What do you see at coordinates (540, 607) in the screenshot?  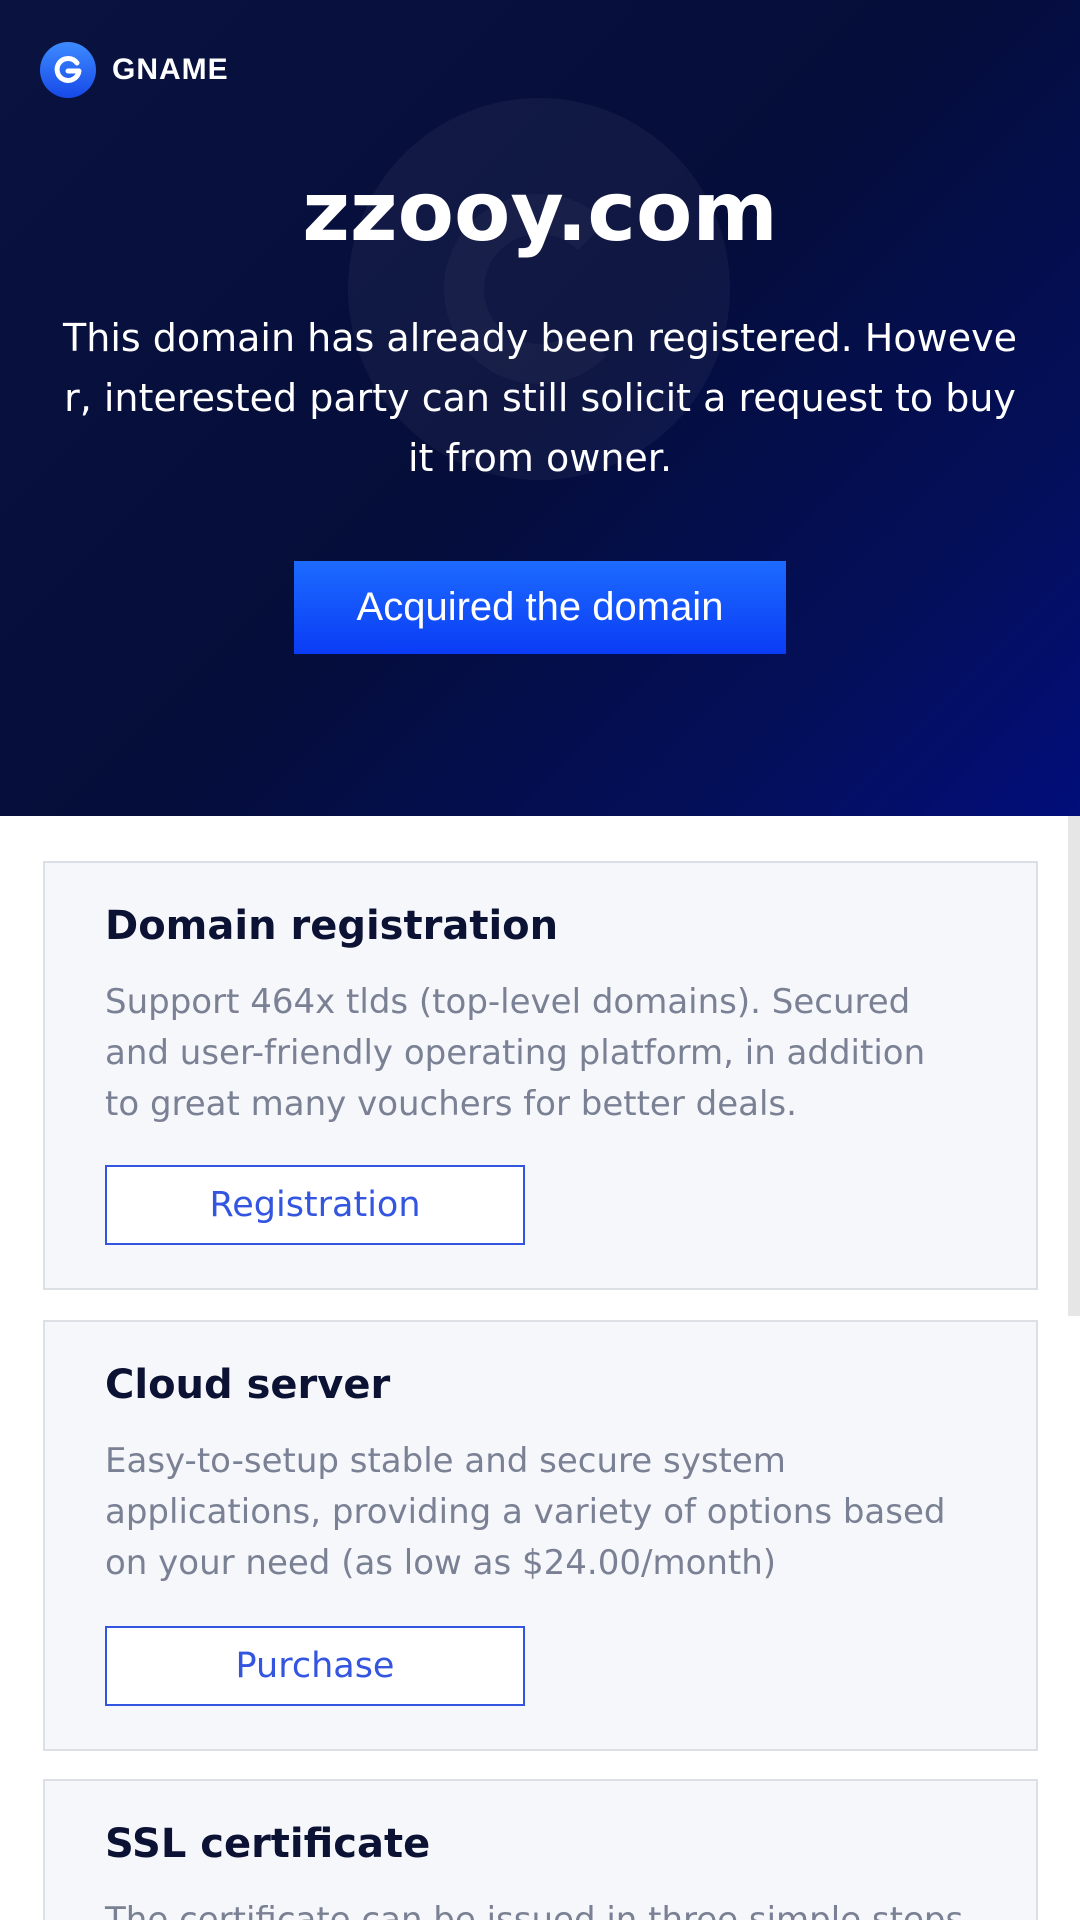 I see `acquire-domain-button: Acquired the domain` at bounding box center [540, 607].